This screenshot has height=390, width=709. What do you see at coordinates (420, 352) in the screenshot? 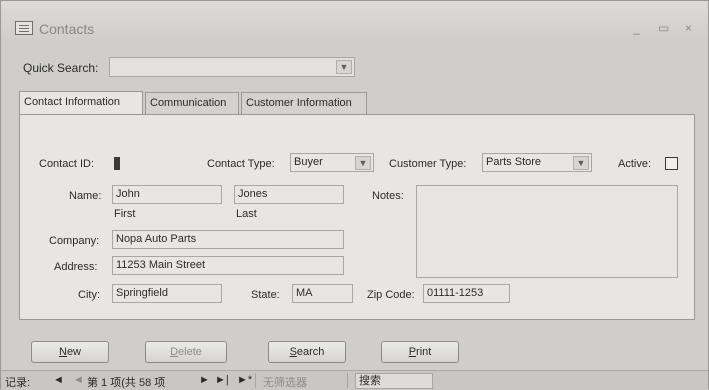
I see `print-button: Print` at bounding box center [420, 352].